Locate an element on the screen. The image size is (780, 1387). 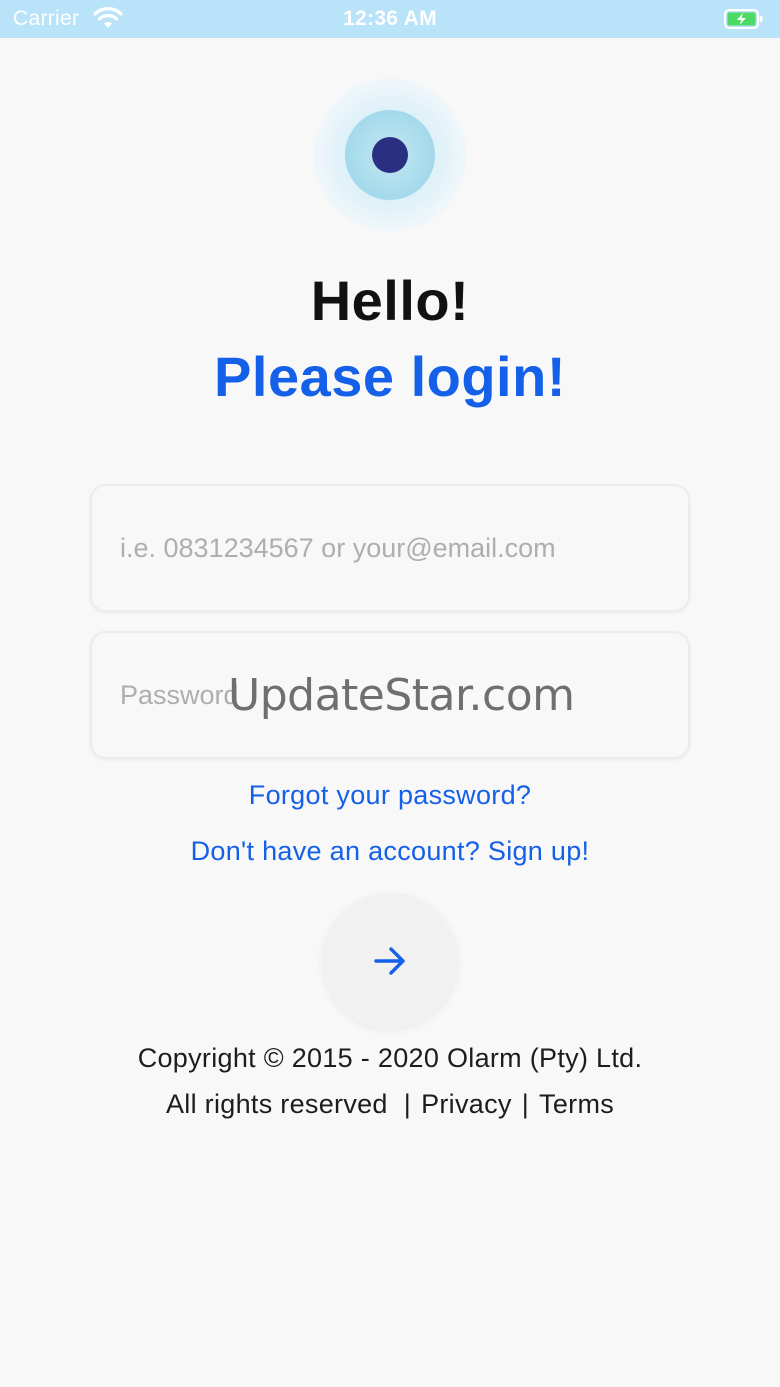
login-submit-button is located at coordinates (390, 961).